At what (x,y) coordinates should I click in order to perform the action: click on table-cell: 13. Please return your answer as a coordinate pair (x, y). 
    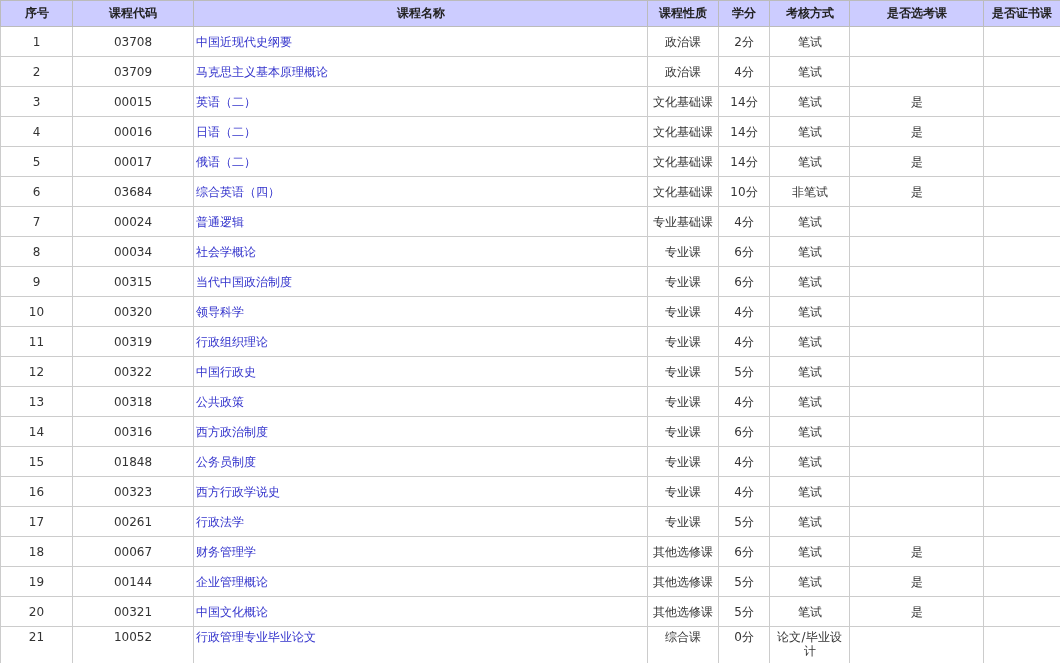
    Looking at the image, I should click on (36, 401).